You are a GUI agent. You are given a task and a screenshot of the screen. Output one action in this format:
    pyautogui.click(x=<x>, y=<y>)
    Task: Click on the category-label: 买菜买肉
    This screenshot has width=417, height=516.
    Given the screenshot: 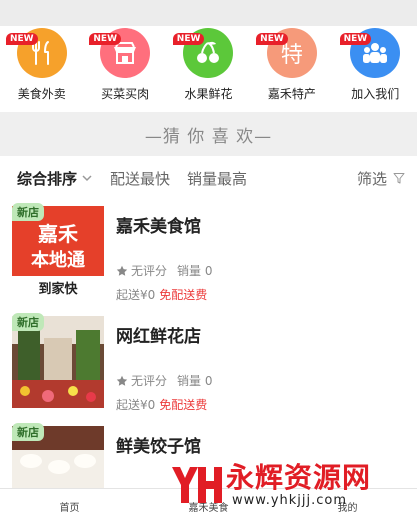 What is the action you would take?
    pyautogui.click(x=125, y=94)
    